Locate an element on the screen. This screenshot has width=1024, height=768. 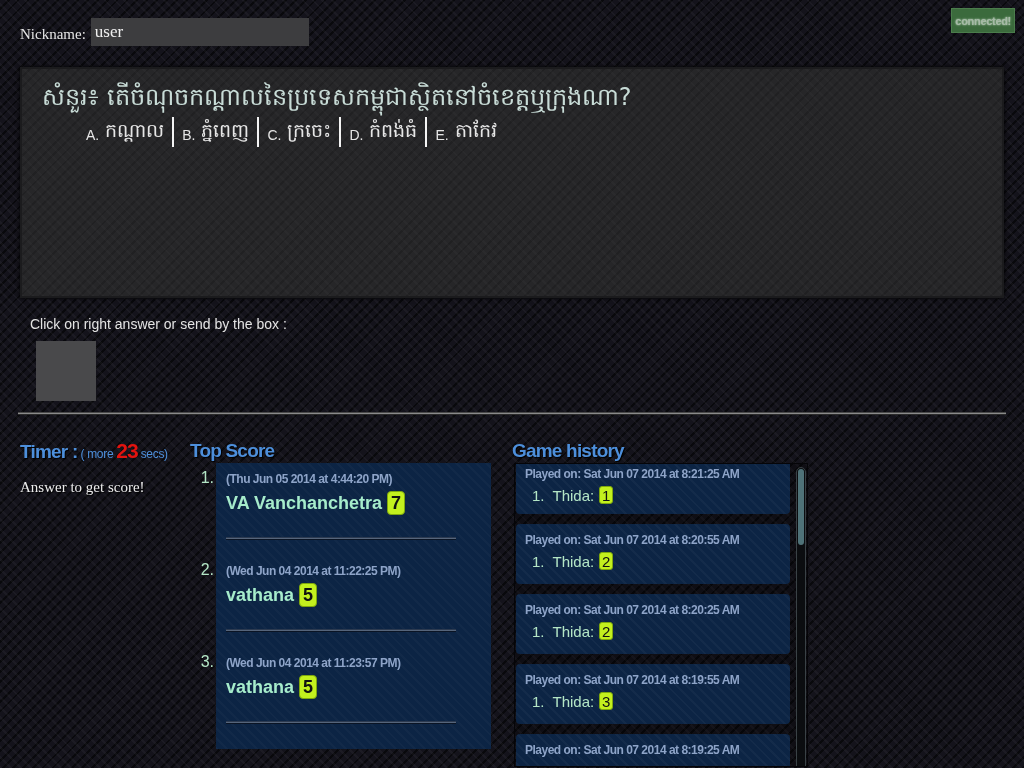
answer-prompt-text: Click on right answer or send by the box : is located at coordinates (158, 324).